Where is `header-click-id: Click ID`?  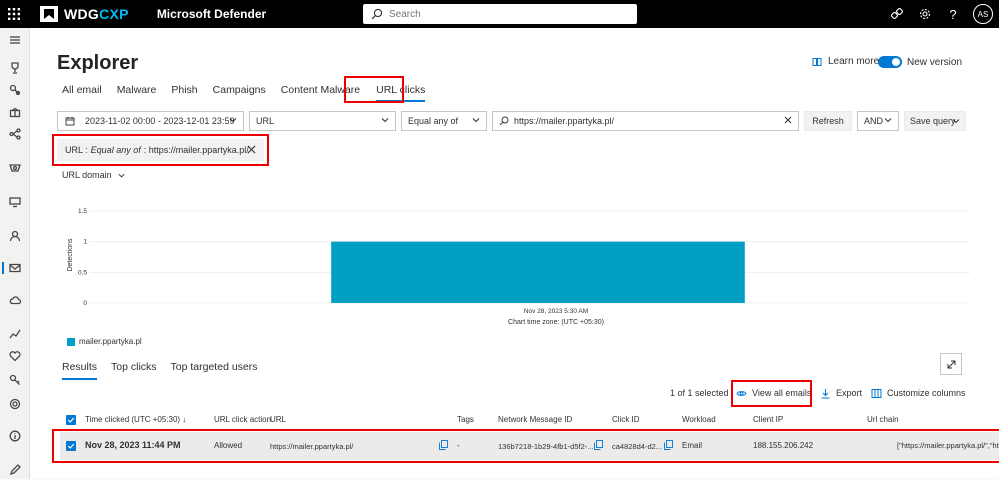
header-click-id: Click ID is located at coordinates (626, 419).